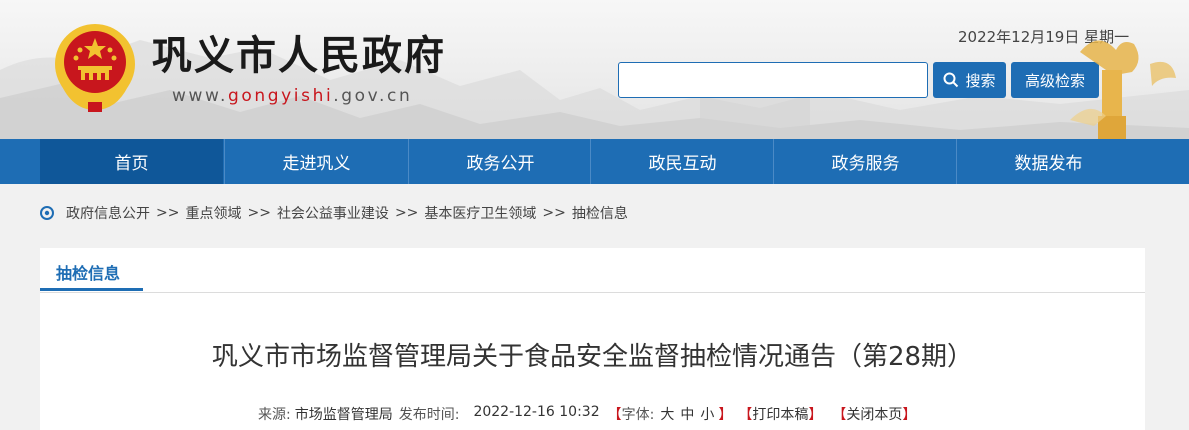 The height and width of the screenshot is (430, 1189). What do you see at coordinates (299, 56) in the screenshot?
I see `site-title: 巩义市人民政府` at bounding box center [299, 56].